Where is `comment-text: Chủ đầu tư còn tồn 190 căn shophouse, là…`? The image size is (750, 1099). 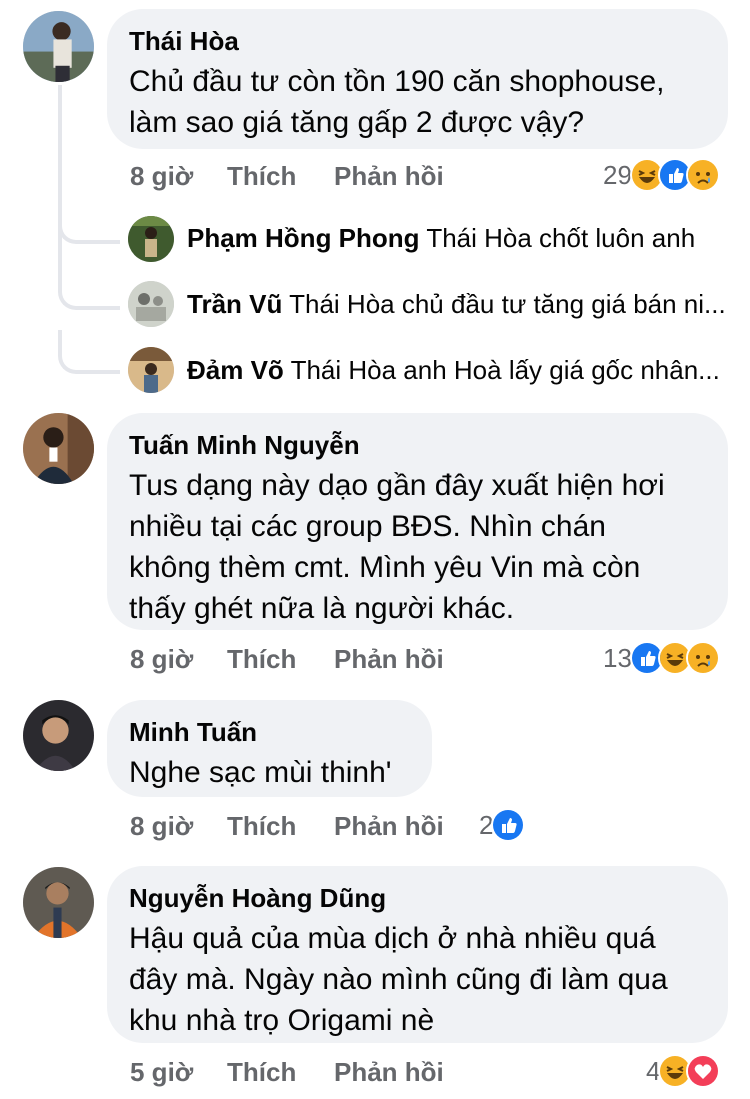
comment-text: Chủ đầu tư còn tồn 190 căn shophouse, là… is located at coordinates (397, 102).